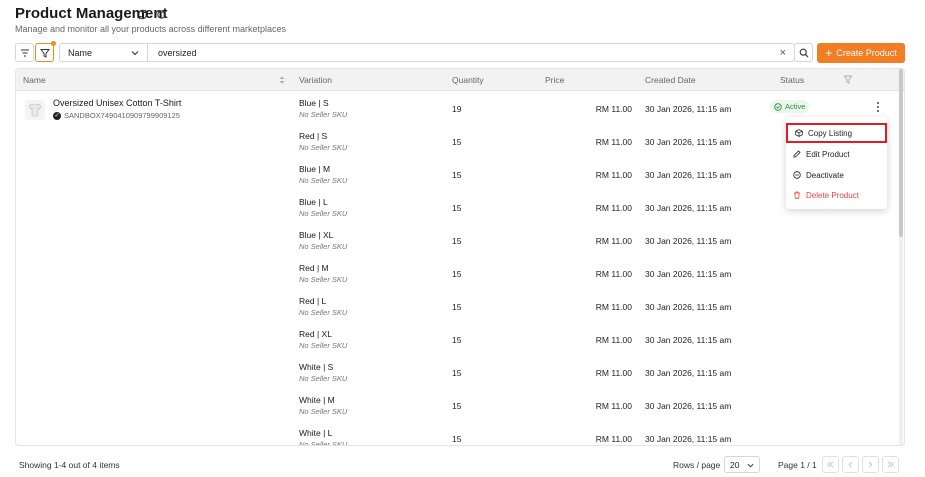 This screenshot has width=925, height=477. Describe the element at coordinates (314, 268) in the screenshot. I see `variation-name: Red | M` at that location.